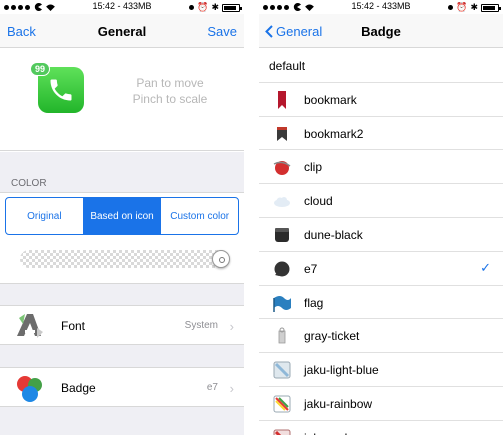 The width and height of the screenshot is (503, 435). What do you see at coordinates (381, 100) in the screenshot?
I see `list-item: bookmark` at bounding box center [381, 100].